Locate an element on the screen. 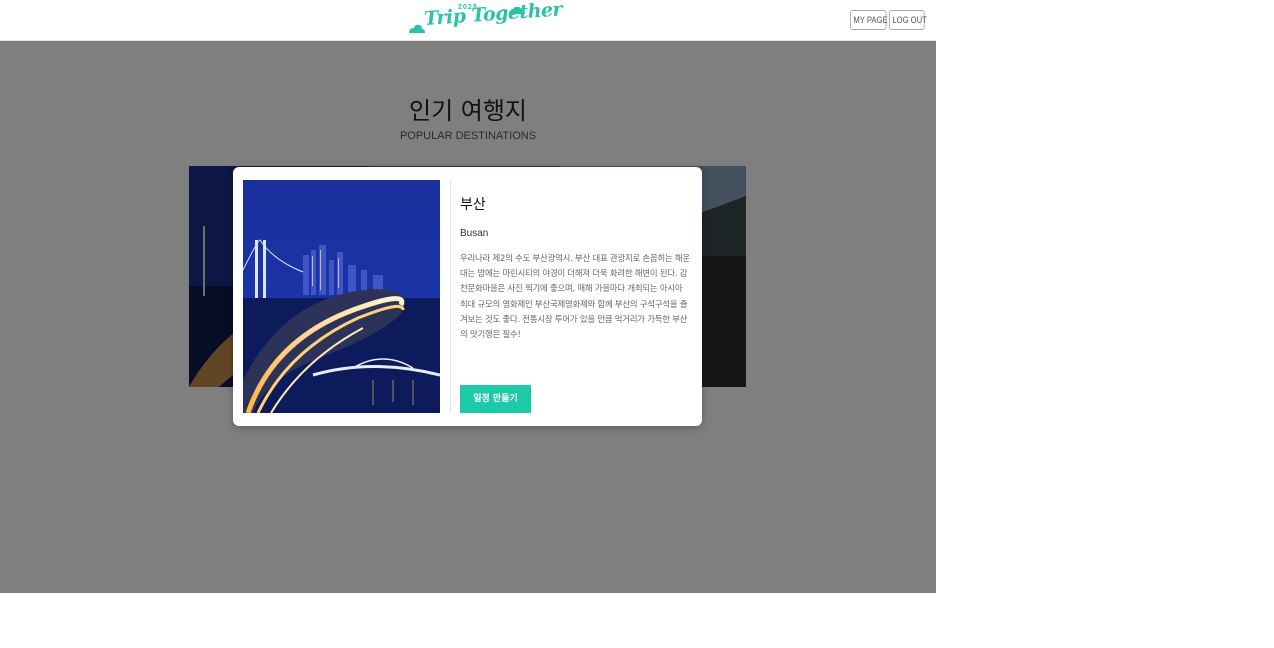 This screenshot has height=648, width=1274. create-schedule-button: 일정 만들기 is located at coordinates (495, 399).